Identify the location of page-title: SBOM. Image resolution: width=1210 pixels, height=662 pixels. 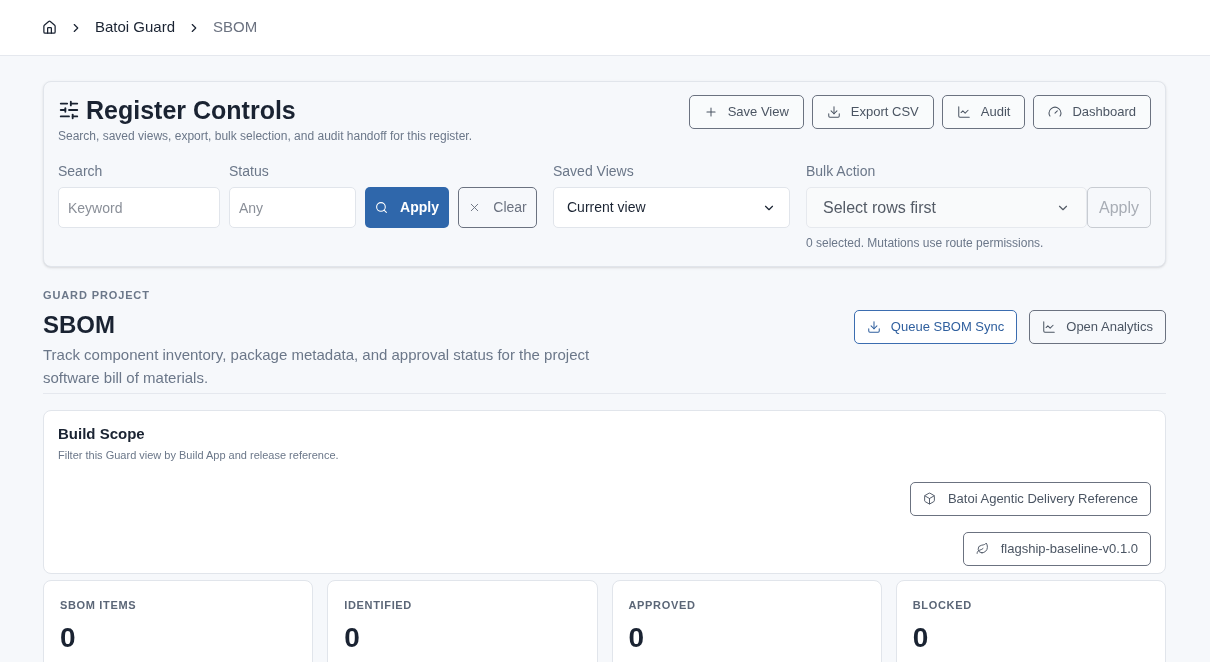
(79, 324).